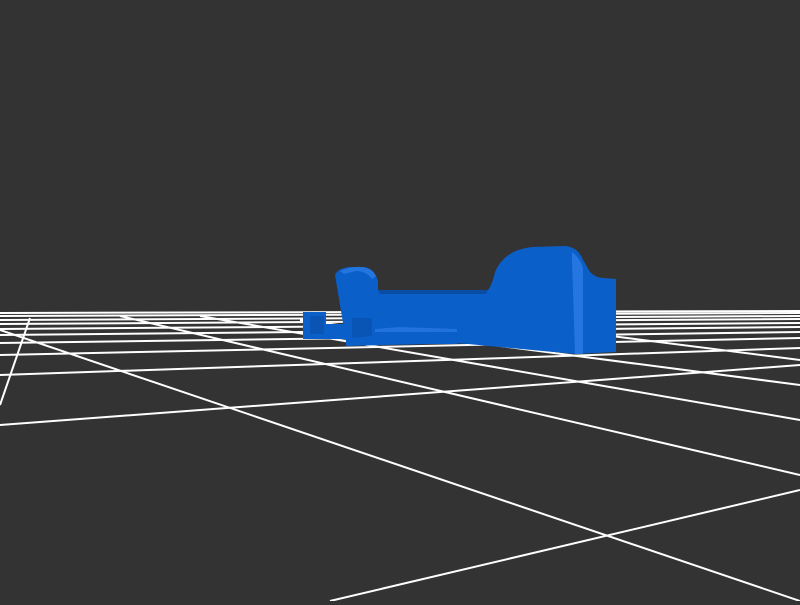 This screenshot has height=605, width=800. I want to click on model-small-bracket-inner, so click(317, 325).